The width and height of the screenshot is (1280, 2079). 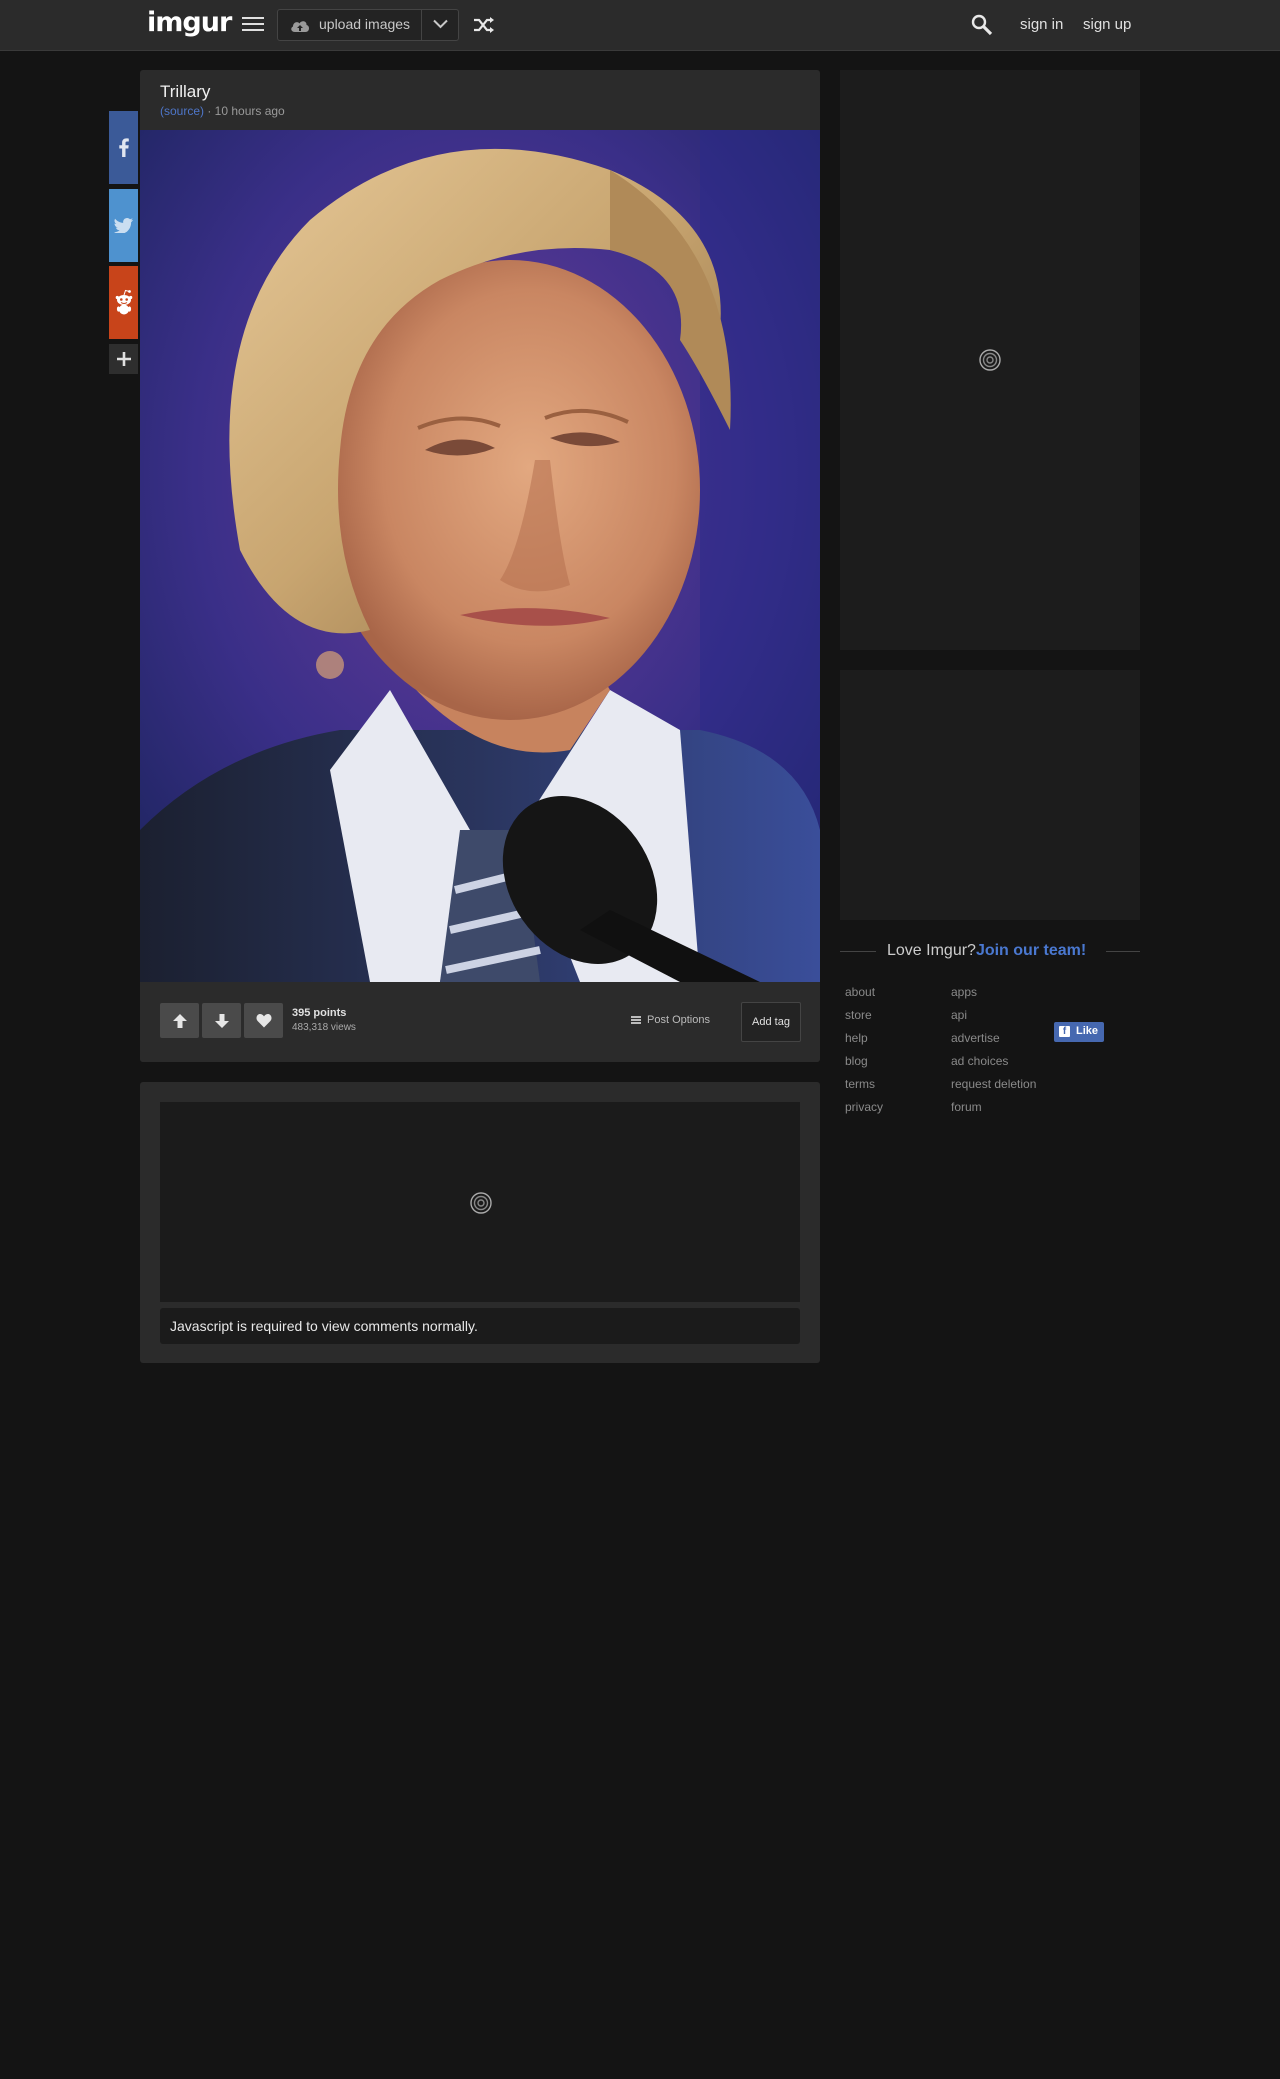 What do you see at coordinates (244, 111) in the screenshot?
I see `post-age: · 10 hours ago` at bounding box center [244, 111].